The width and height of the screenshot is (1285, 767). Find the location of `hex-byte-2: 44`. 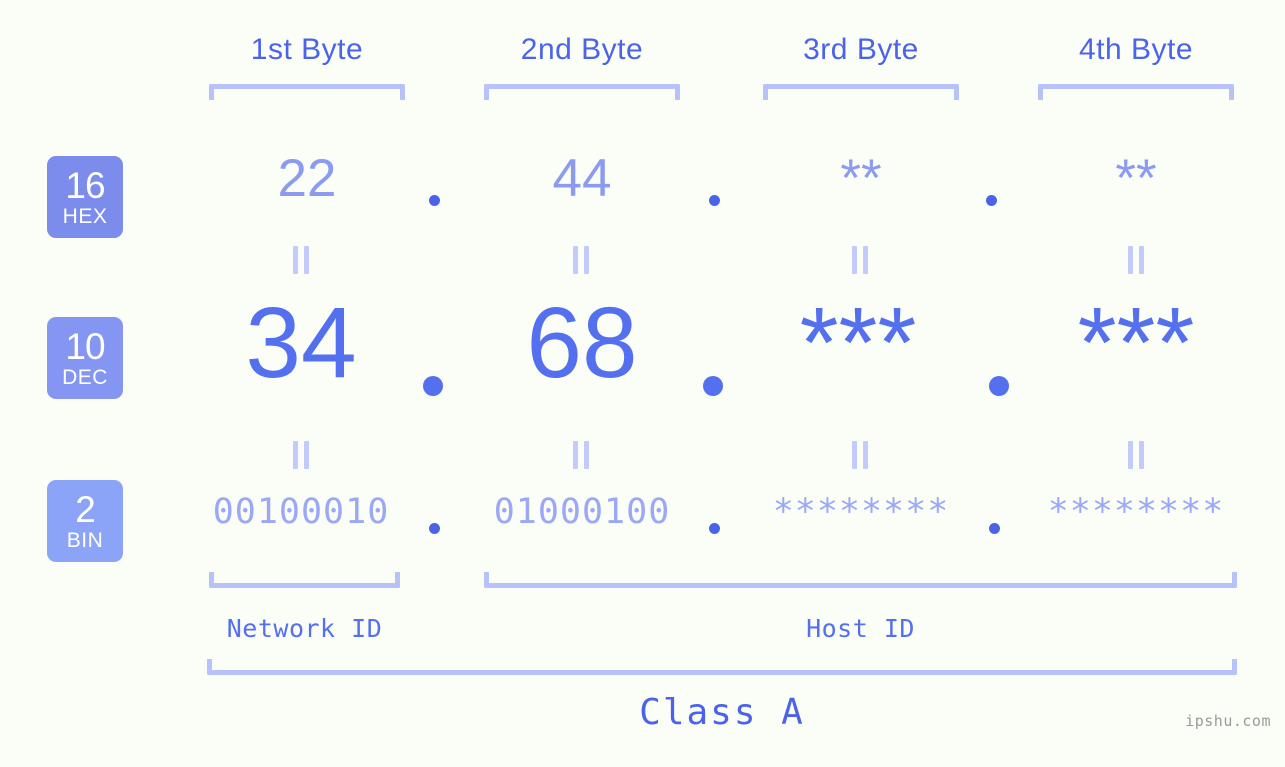

hex-byte-2: 44 is located at coordinates (582, 178).